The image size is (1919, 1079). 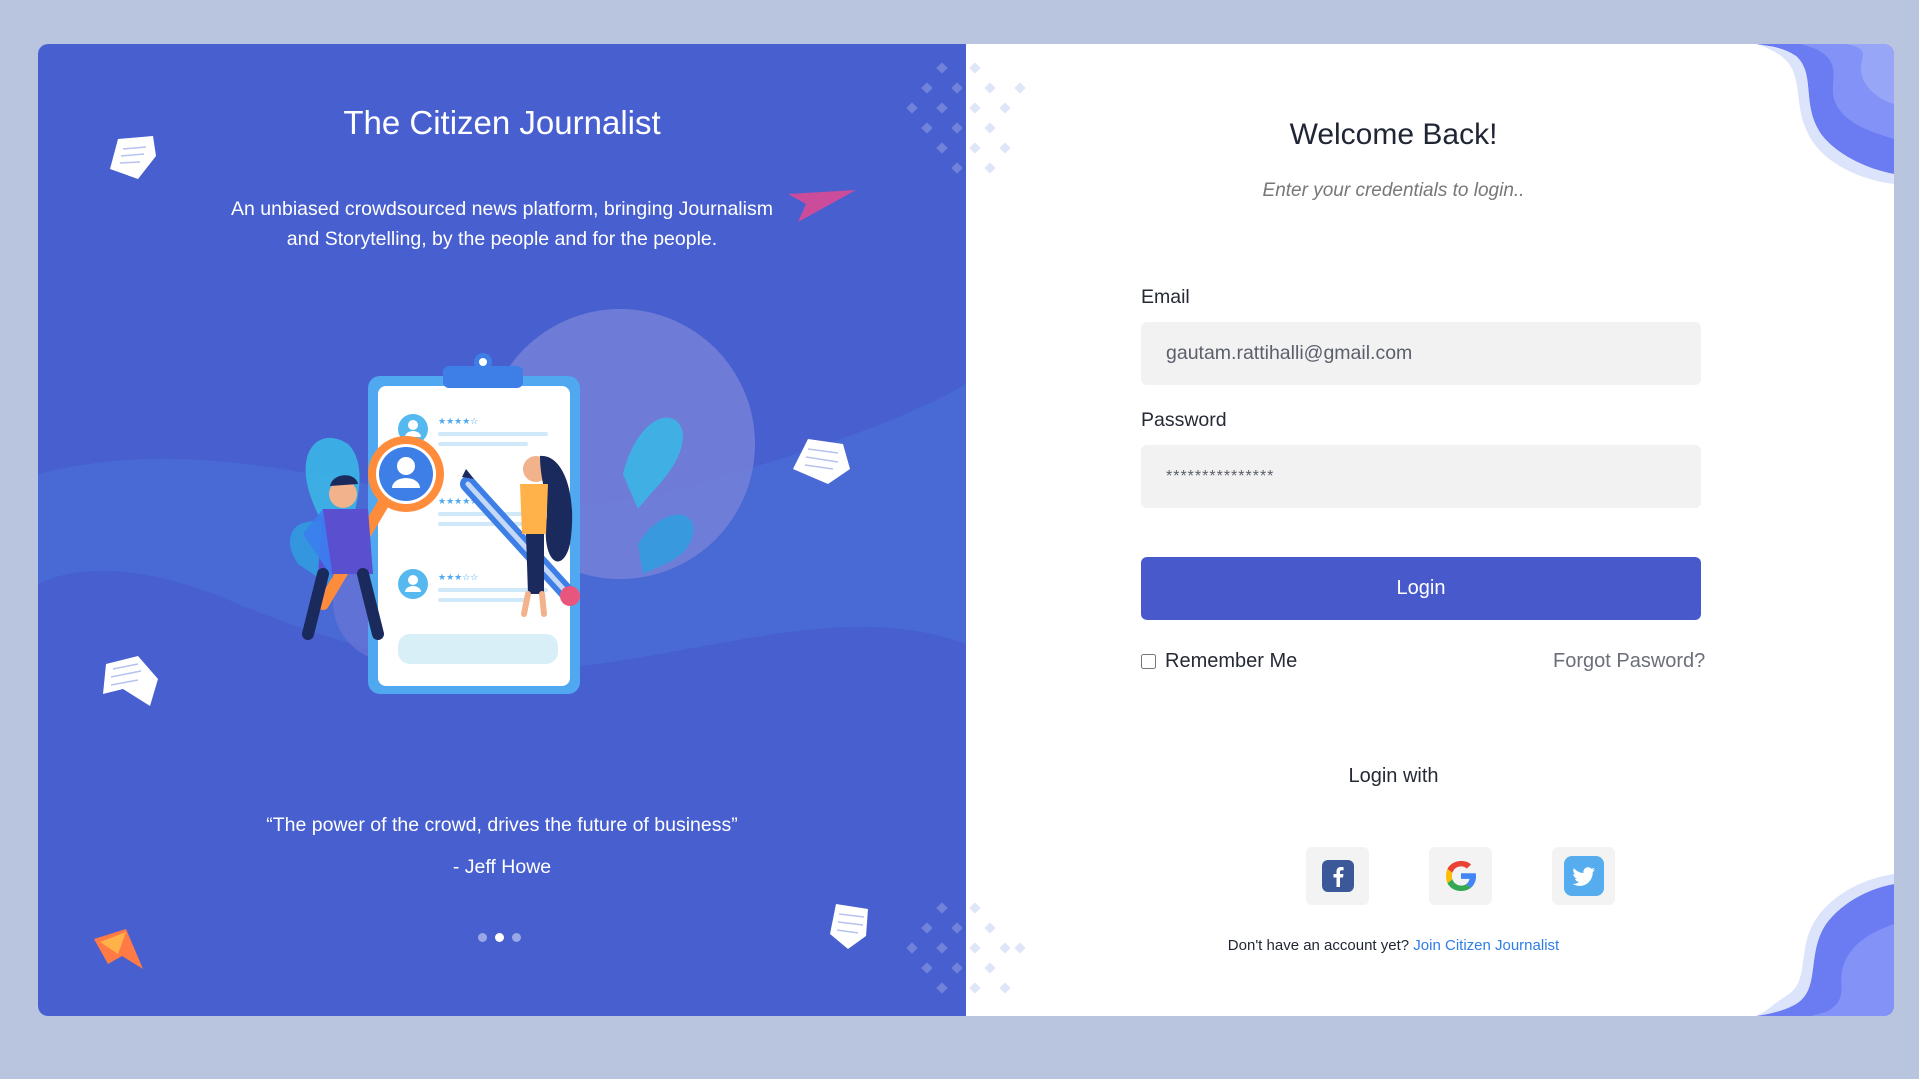 I want to click on login-title: Welcome Back!, so click(x=1393, y=134).